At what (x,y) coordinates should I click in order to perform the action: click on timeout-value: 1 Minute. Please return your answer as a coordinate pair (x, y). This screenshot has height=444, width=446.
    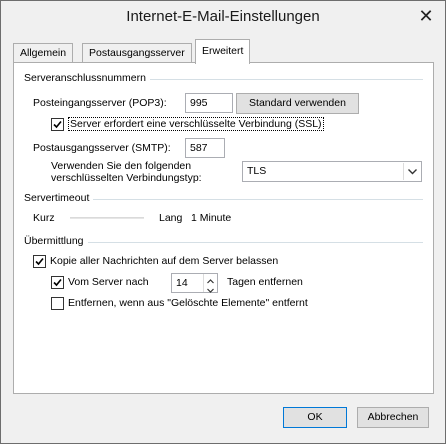
    Looking at the image, I should click on (211, 218).